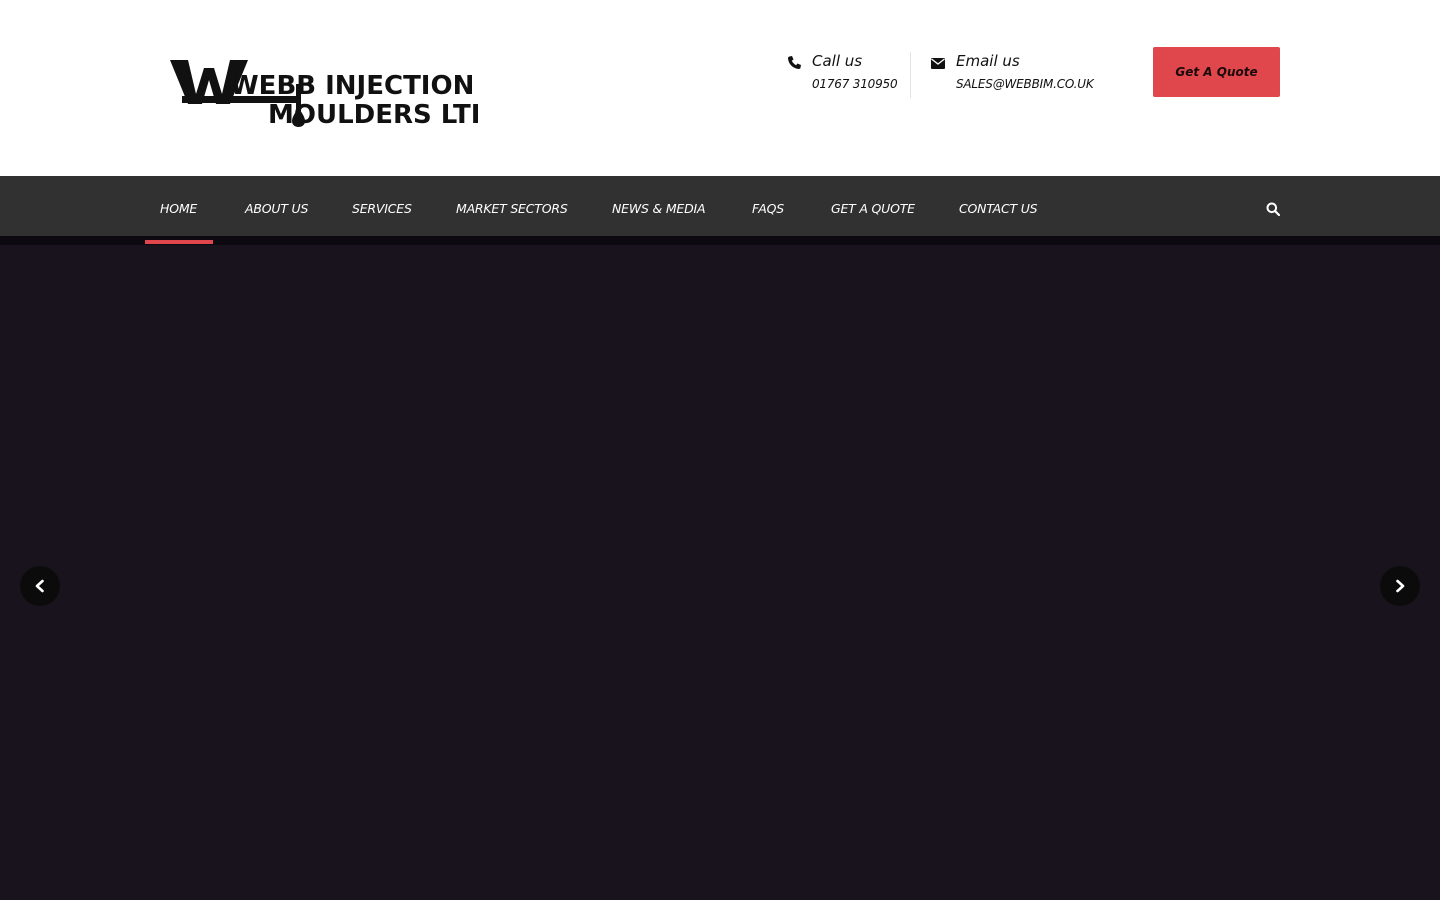  I want to click on nav-item-faqs: FAQS, so click(768, 206).